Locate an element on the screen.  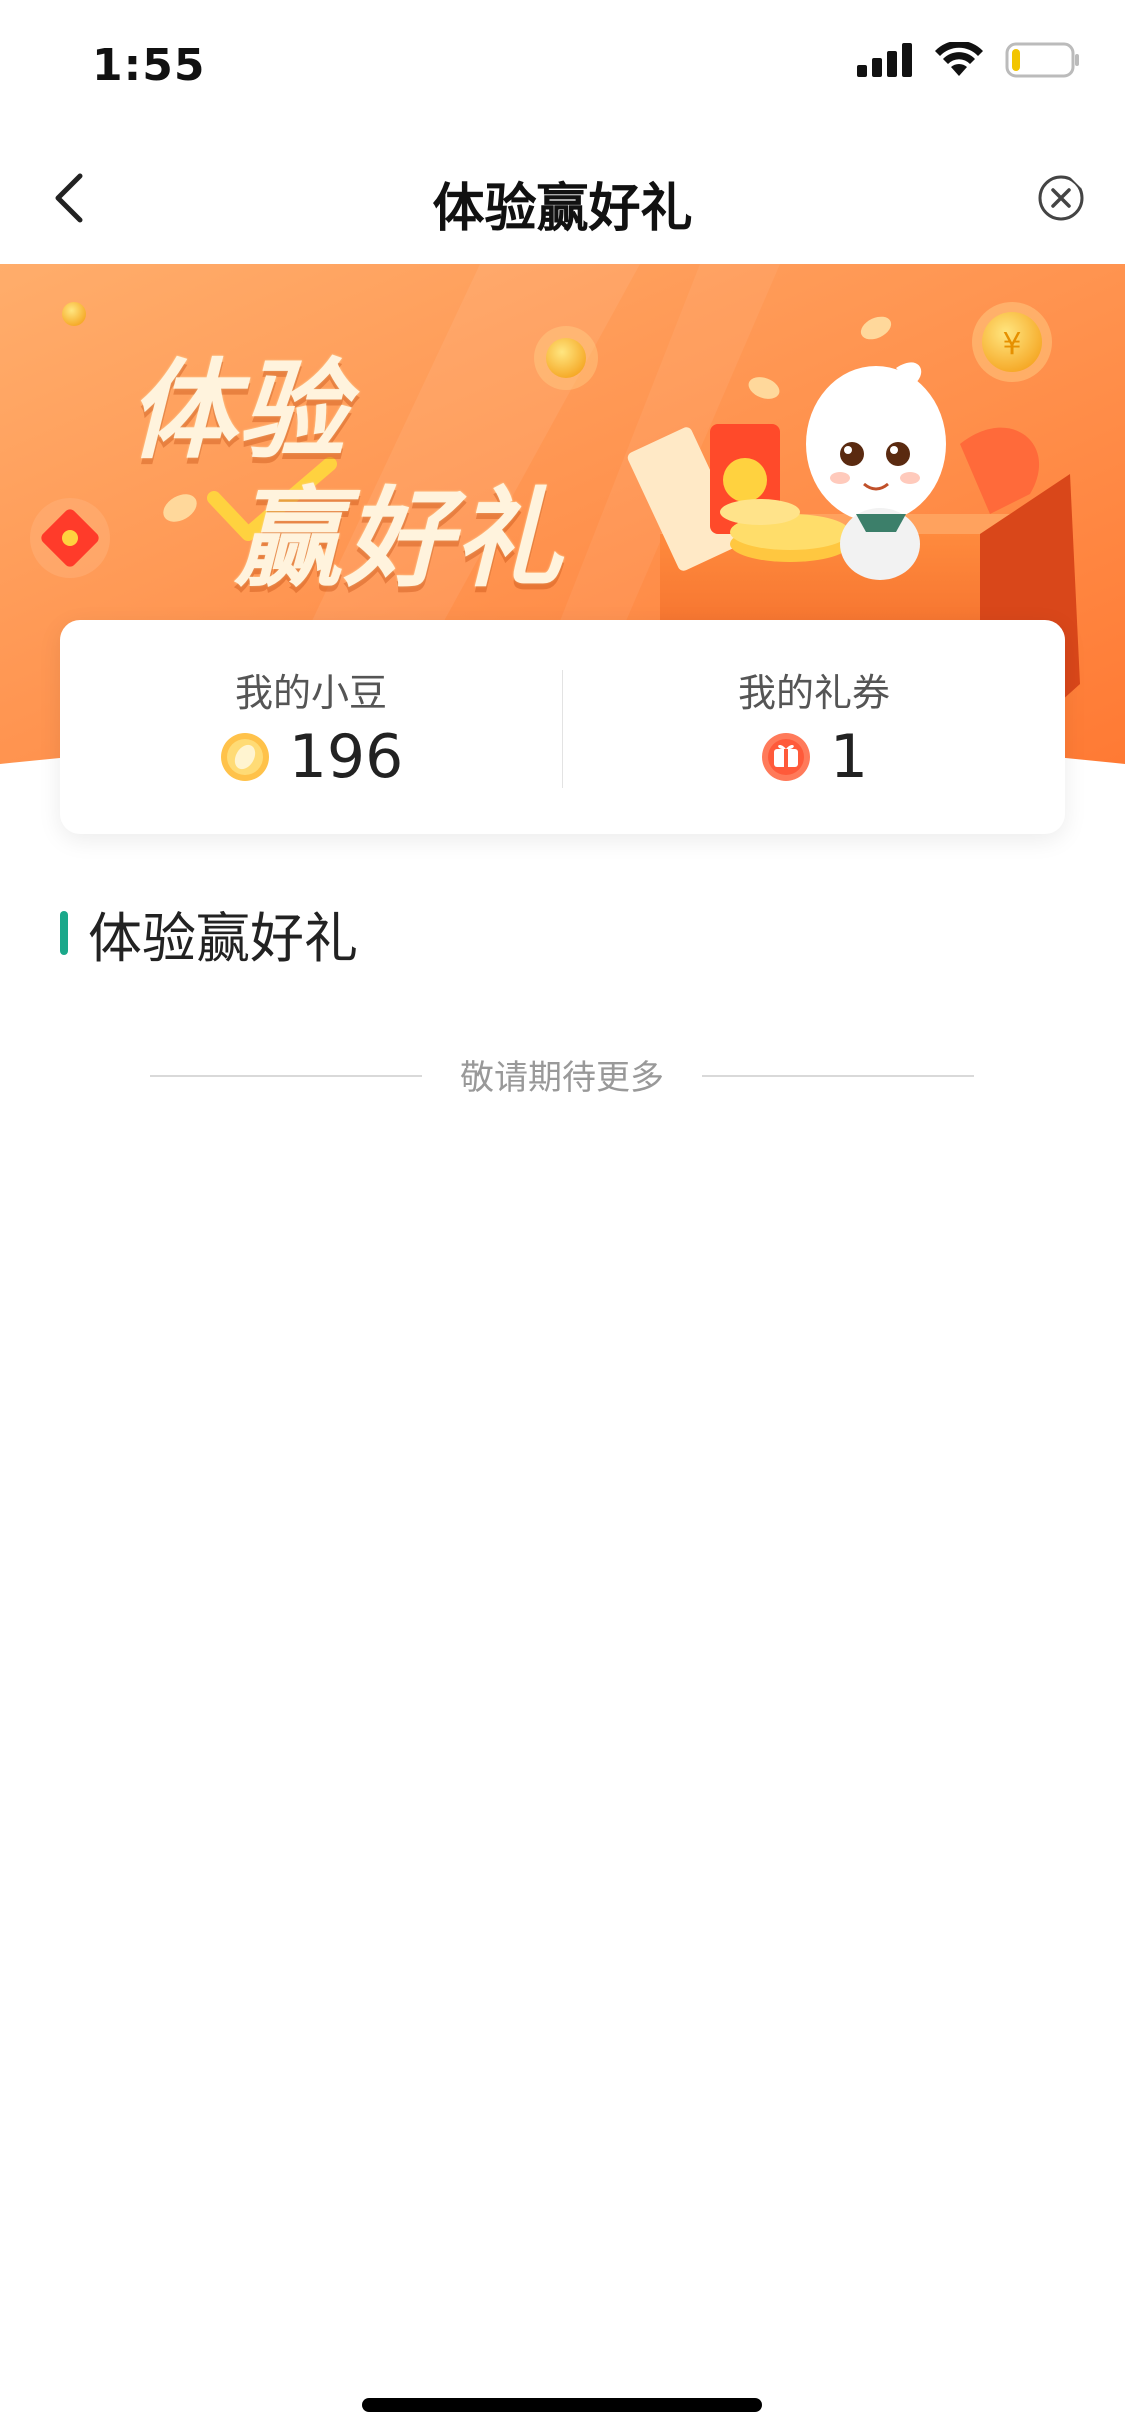
status-time: 1:55 is located at coordinates (149, 65).